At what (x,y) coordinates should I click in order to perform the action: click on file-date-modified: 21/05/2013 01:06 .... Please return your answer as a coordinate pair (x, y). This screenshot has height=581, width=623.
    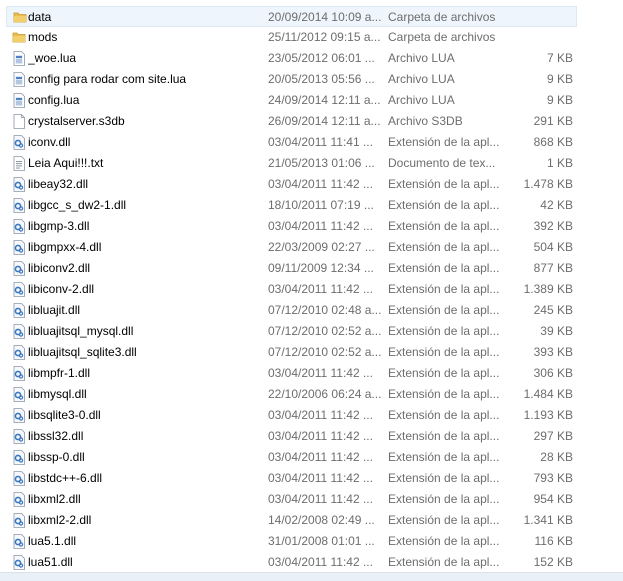
    Looking at the image, I should click on (321, 163).